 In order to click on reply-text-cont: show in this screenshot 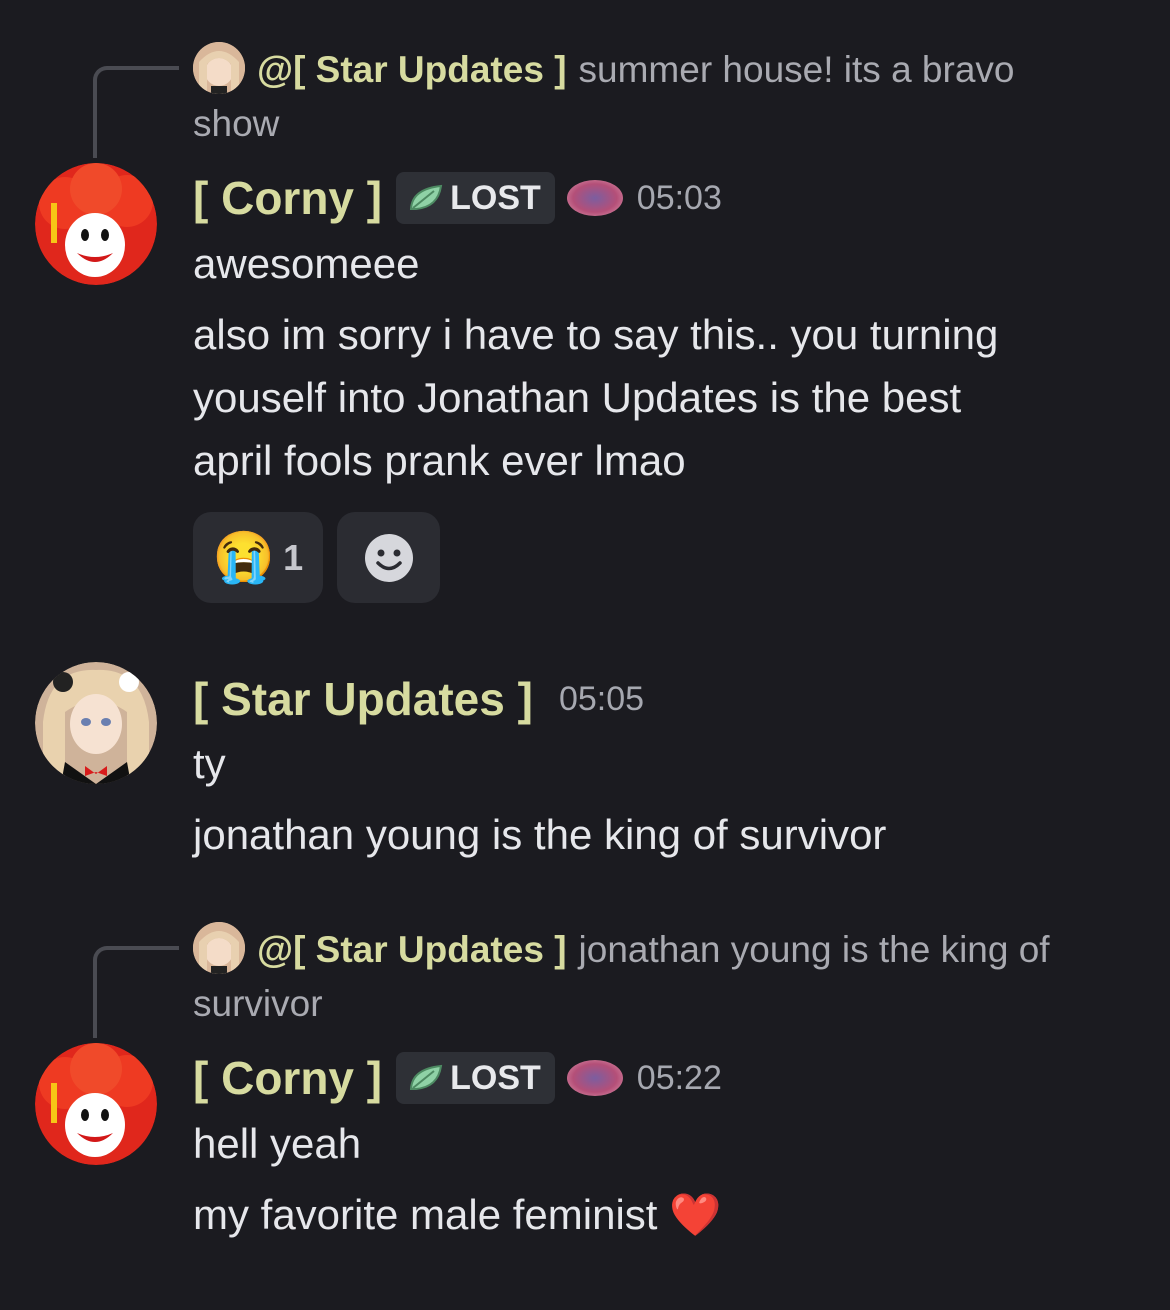, I will do `click(236, 123)`.